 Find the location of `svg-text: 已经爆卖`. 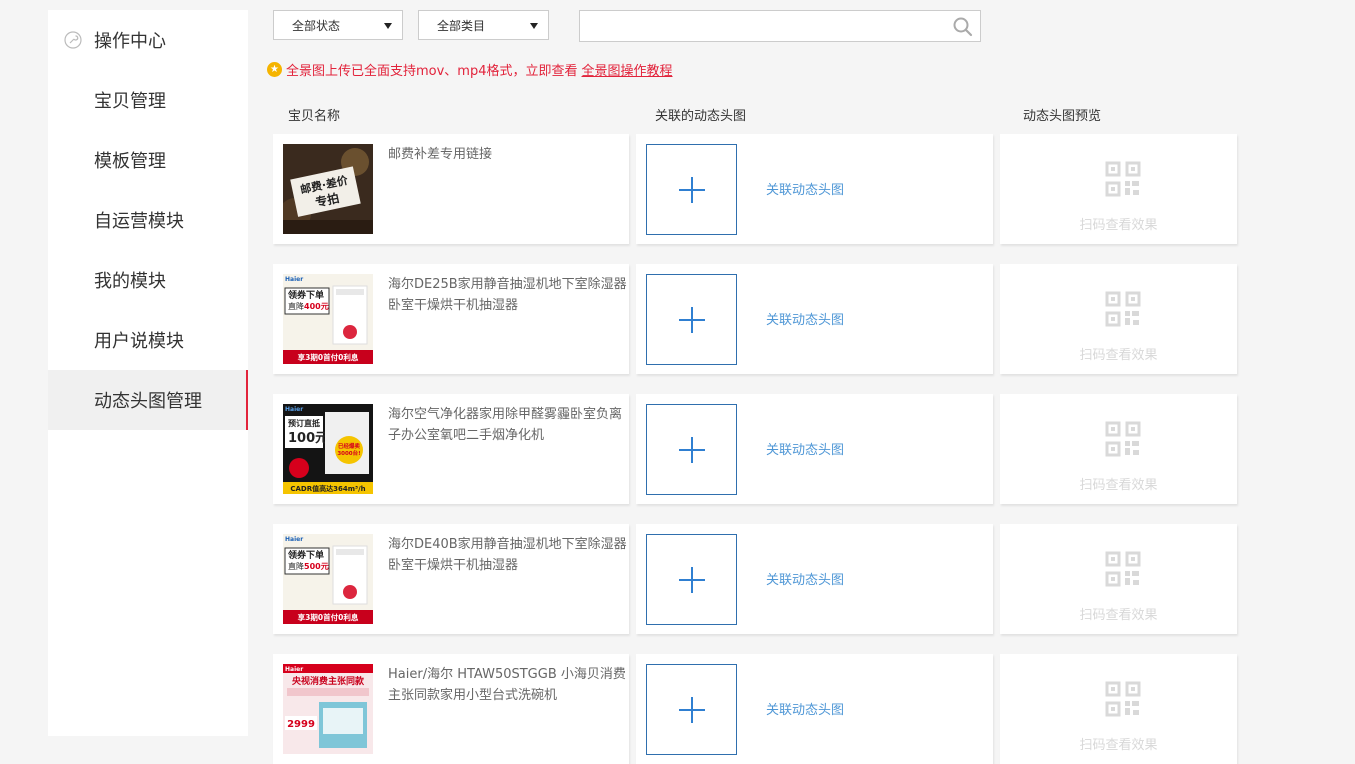

svg-text: 已经爆卖 is located at coordinates (349, 446).